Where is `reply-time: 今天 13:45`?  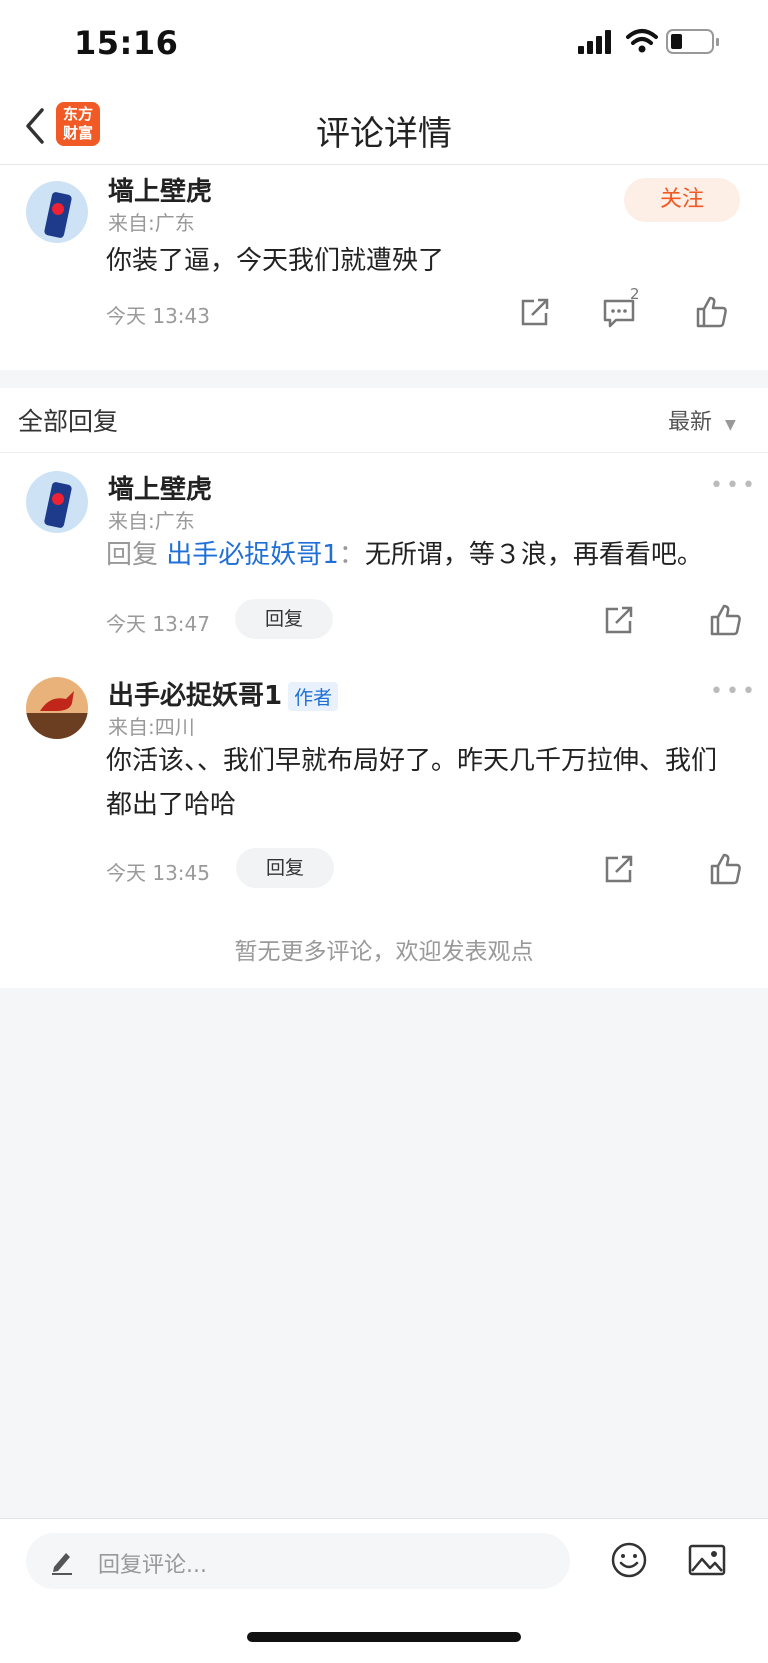
reply-time: 今天 13:45 is located at coordinates (158, 873).